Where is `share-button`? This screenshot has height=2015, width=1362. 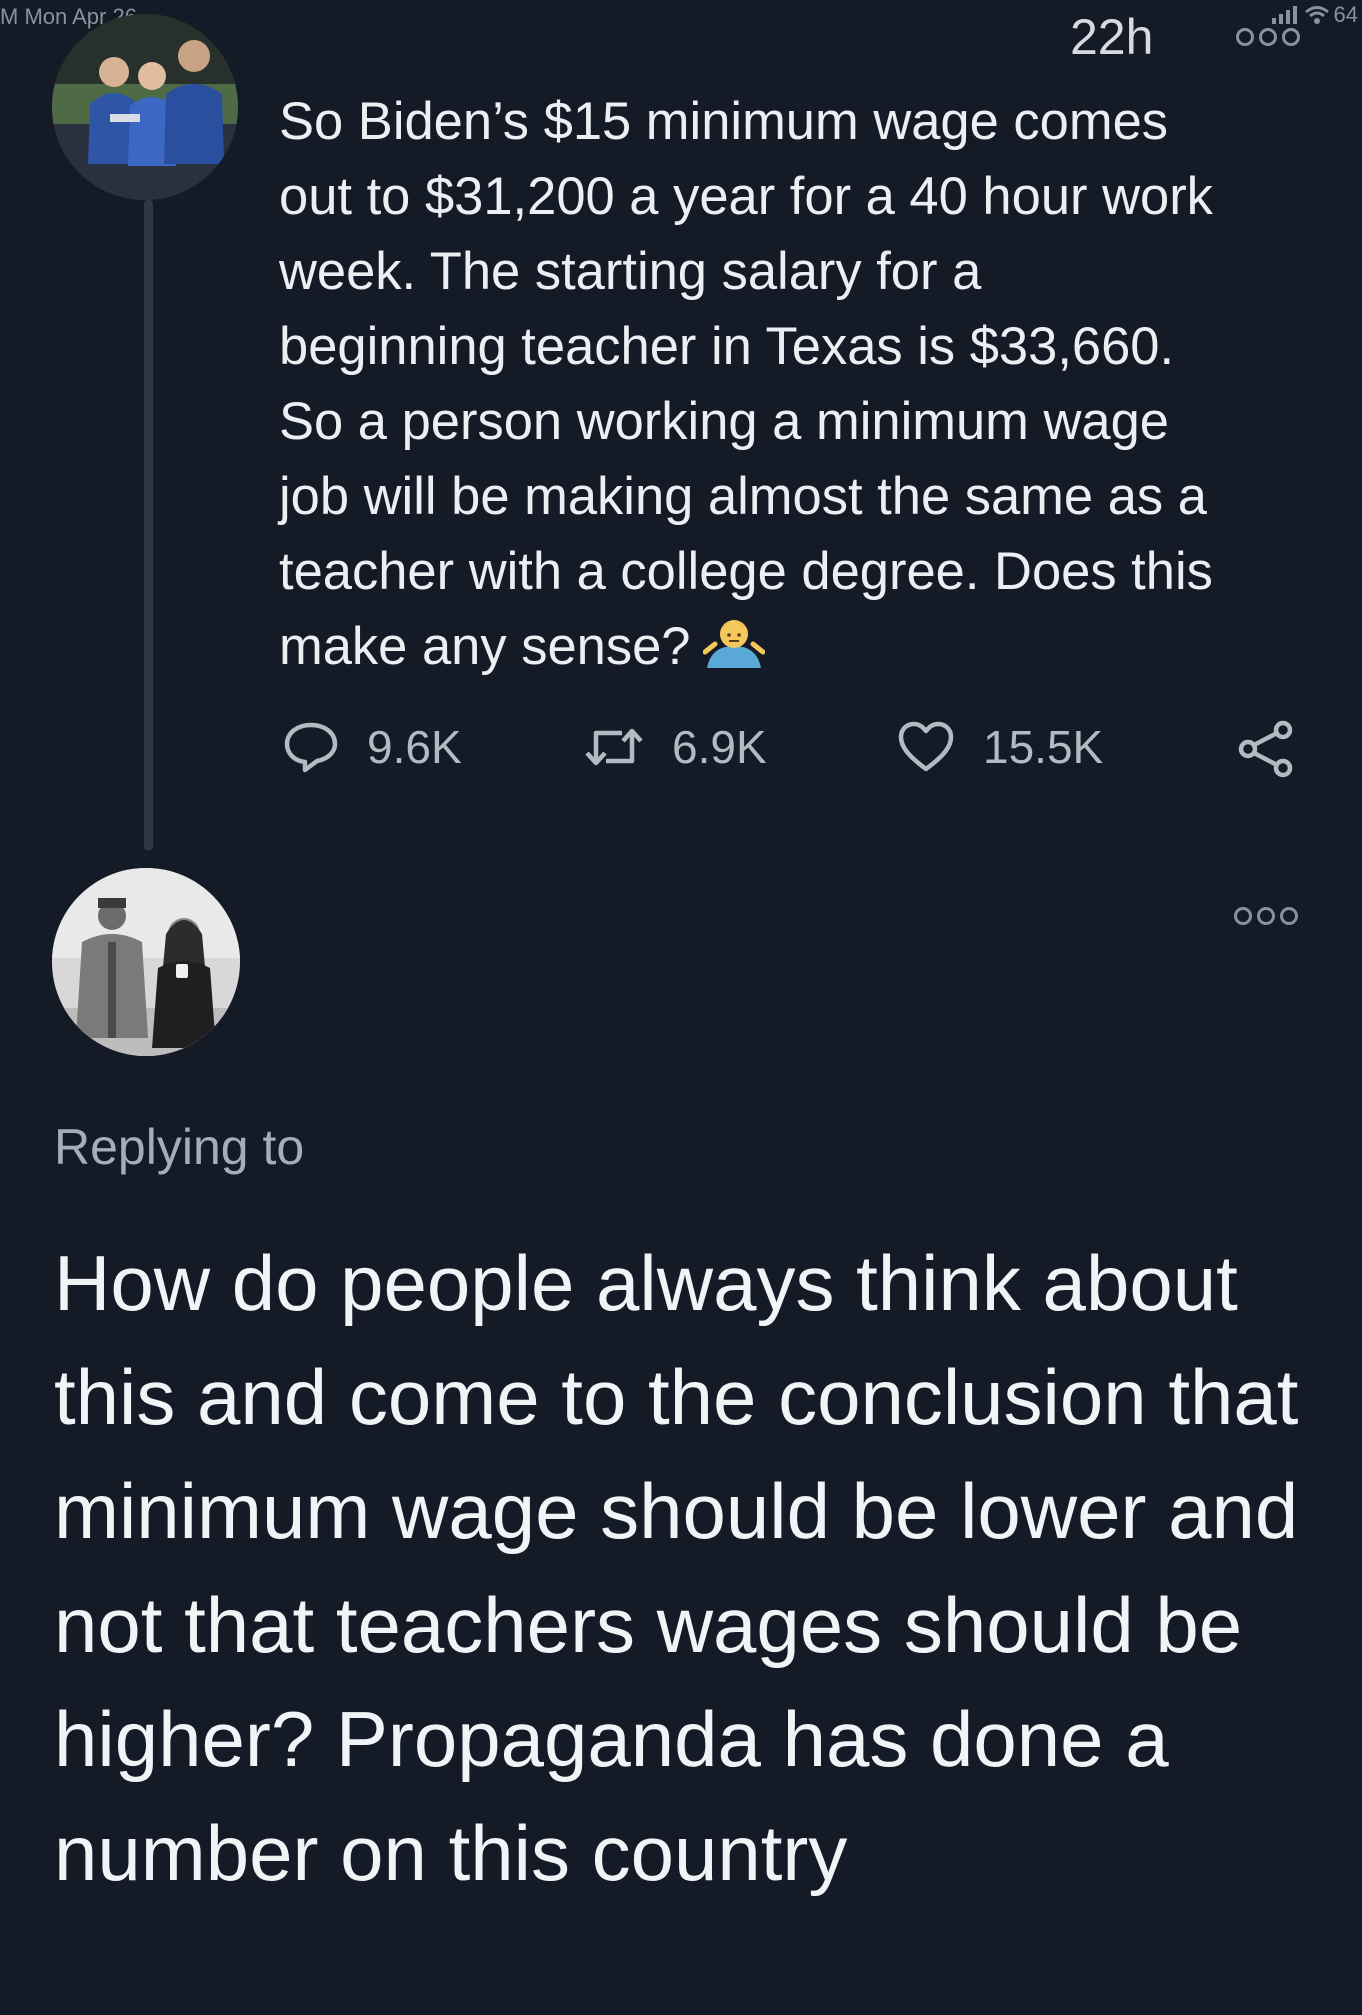
share-button is located at coordinates (1266, 749).